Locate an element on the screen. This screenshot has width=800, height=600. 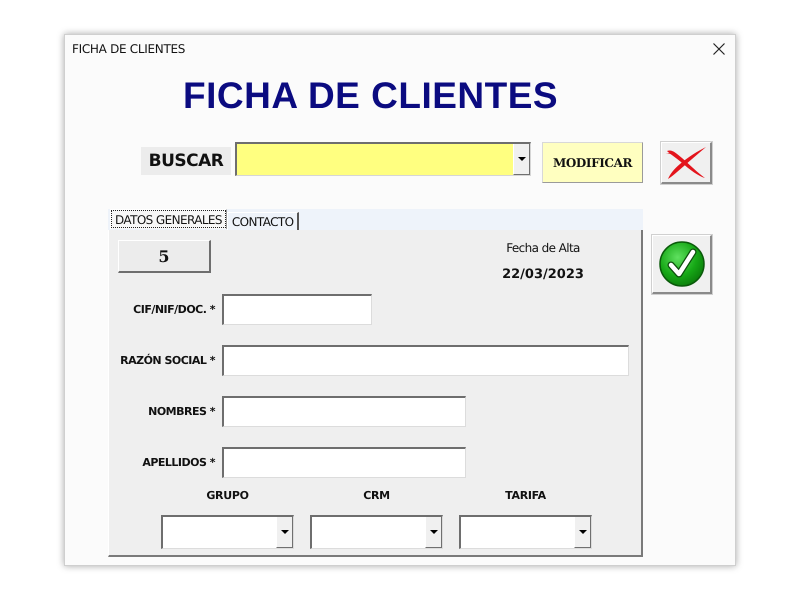
record-number: 5 is located at coordinates (164, 256).